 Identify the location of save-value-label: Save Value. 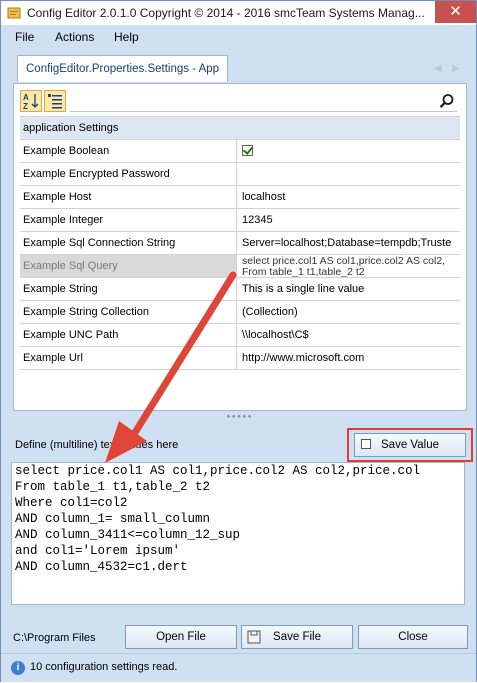
(410, 445).